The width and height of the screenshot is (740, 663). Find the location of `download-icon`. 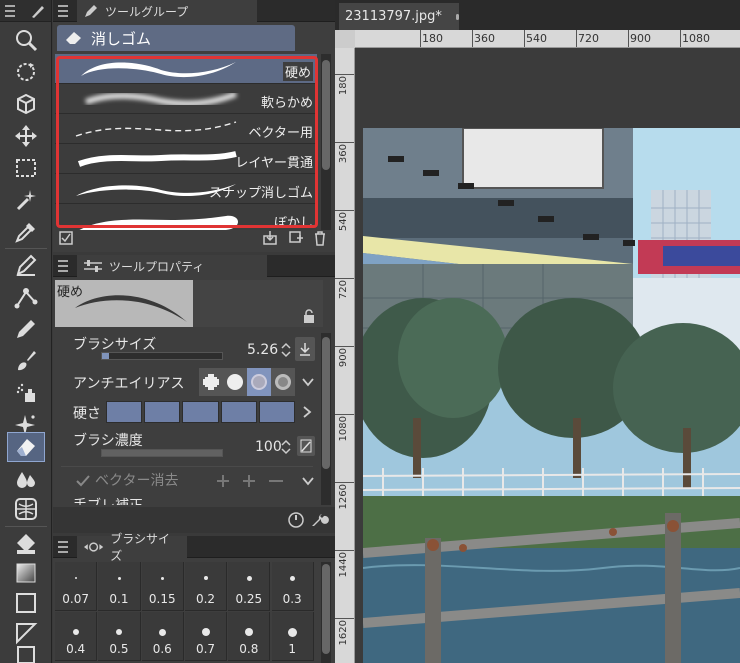

download-icon is located at coordinates (305, 349).